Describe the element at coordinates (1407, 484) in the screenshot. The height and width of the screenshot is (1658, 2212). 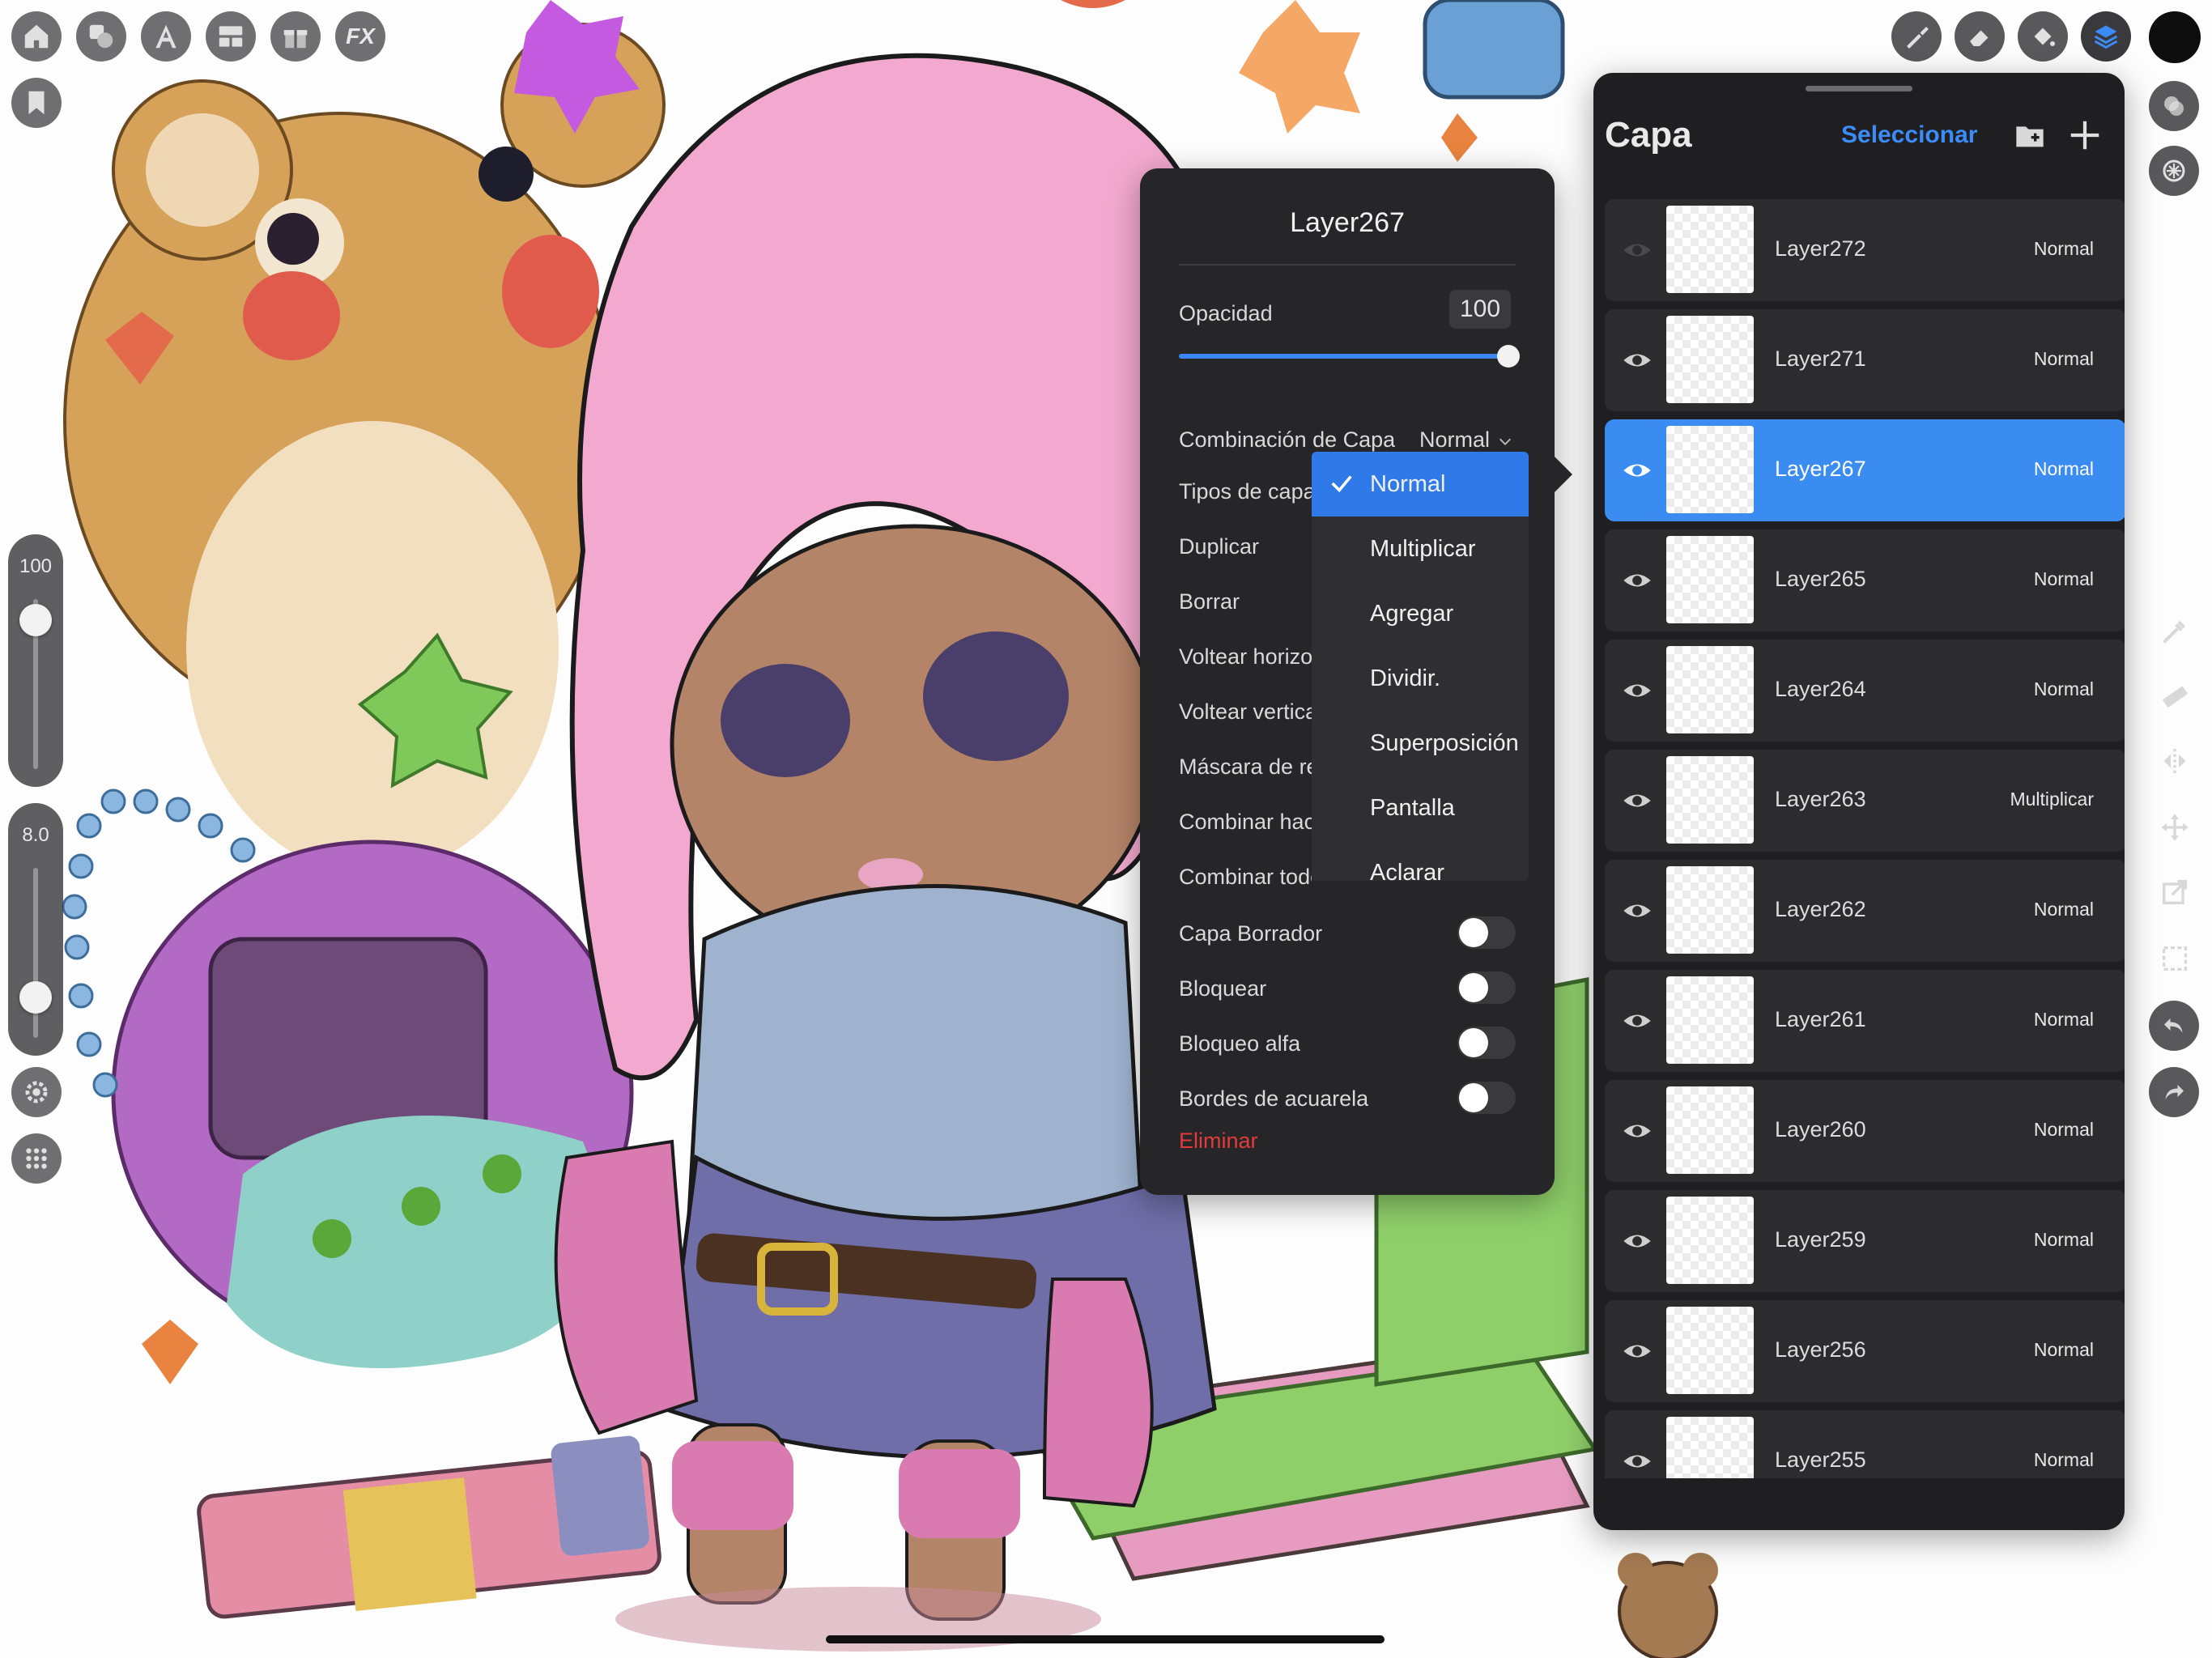
I see `blend-option-label: Normal` at that location.